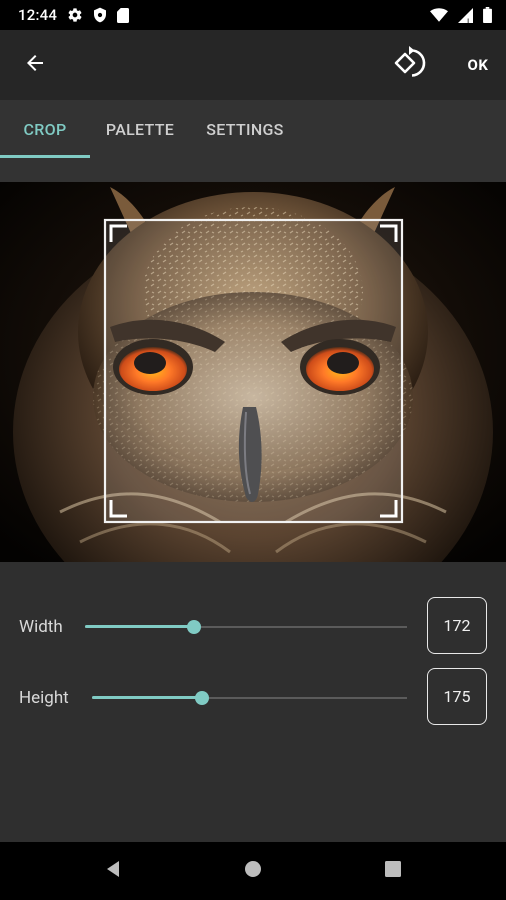  I want to click on app-toolbar: OK, so click(253, 65).